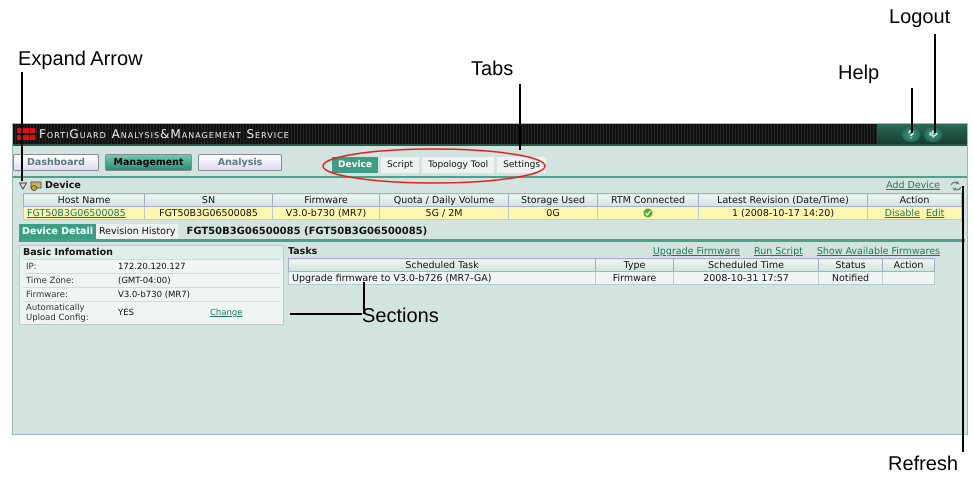 This screenshot has height=479, width=973. I want to click on device-detail-title: FGT50B3G06500085 (FGT50B3G06500085), so click(307, 231).